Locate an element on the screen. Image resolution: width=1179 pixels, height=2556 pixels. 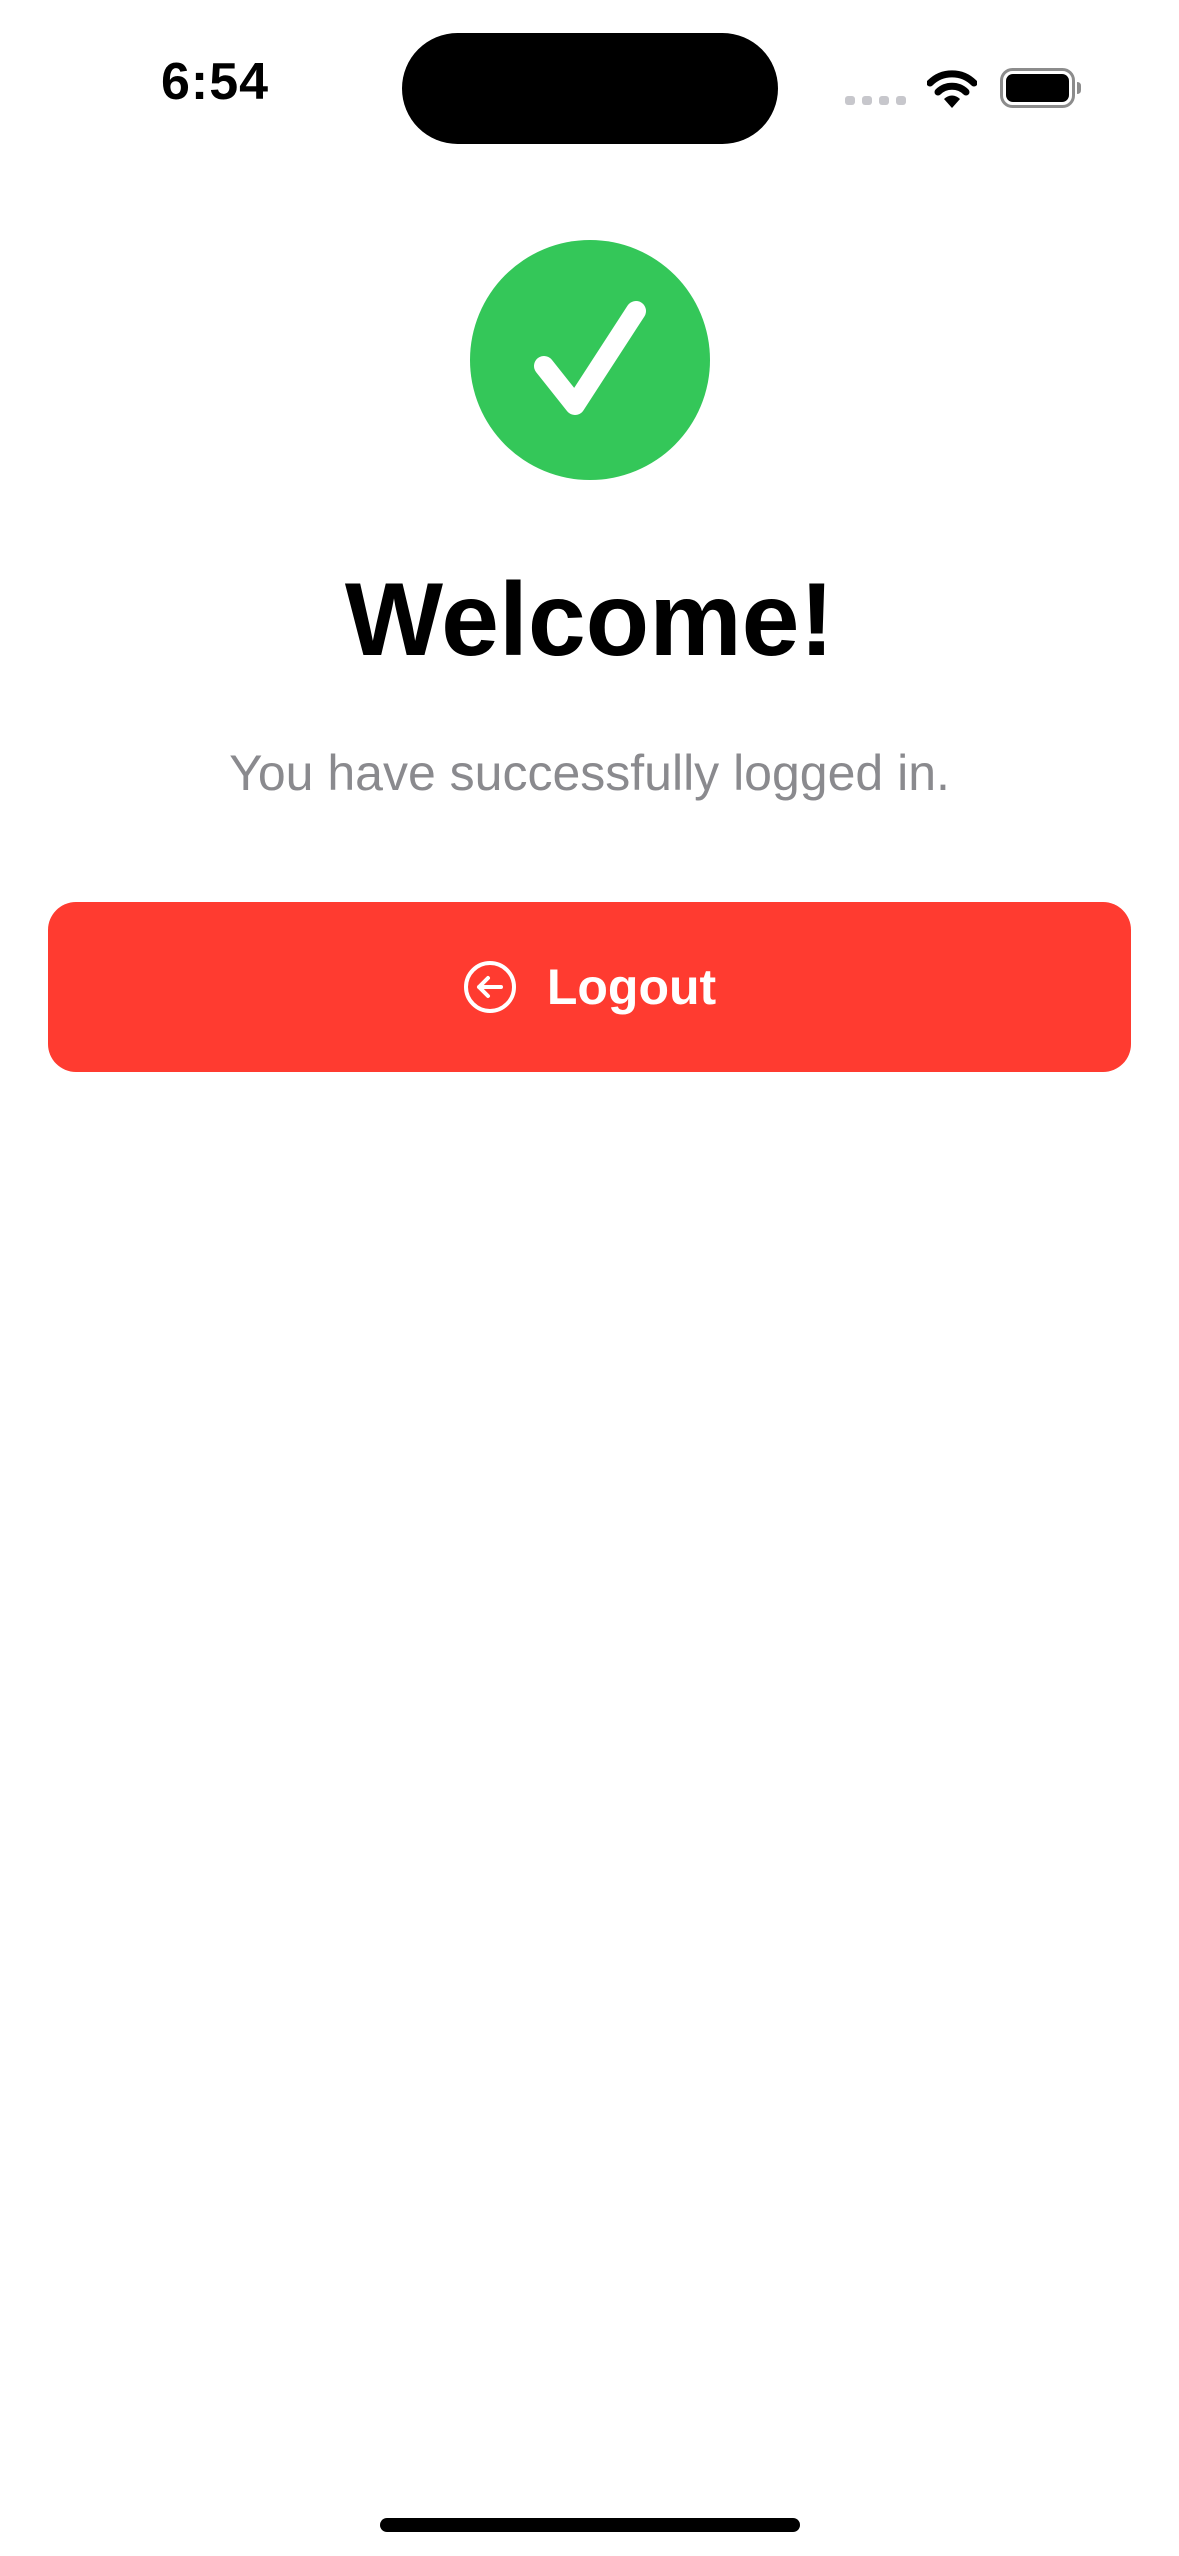
welcome-title: Welcome! is located at coordinates (589, 620).